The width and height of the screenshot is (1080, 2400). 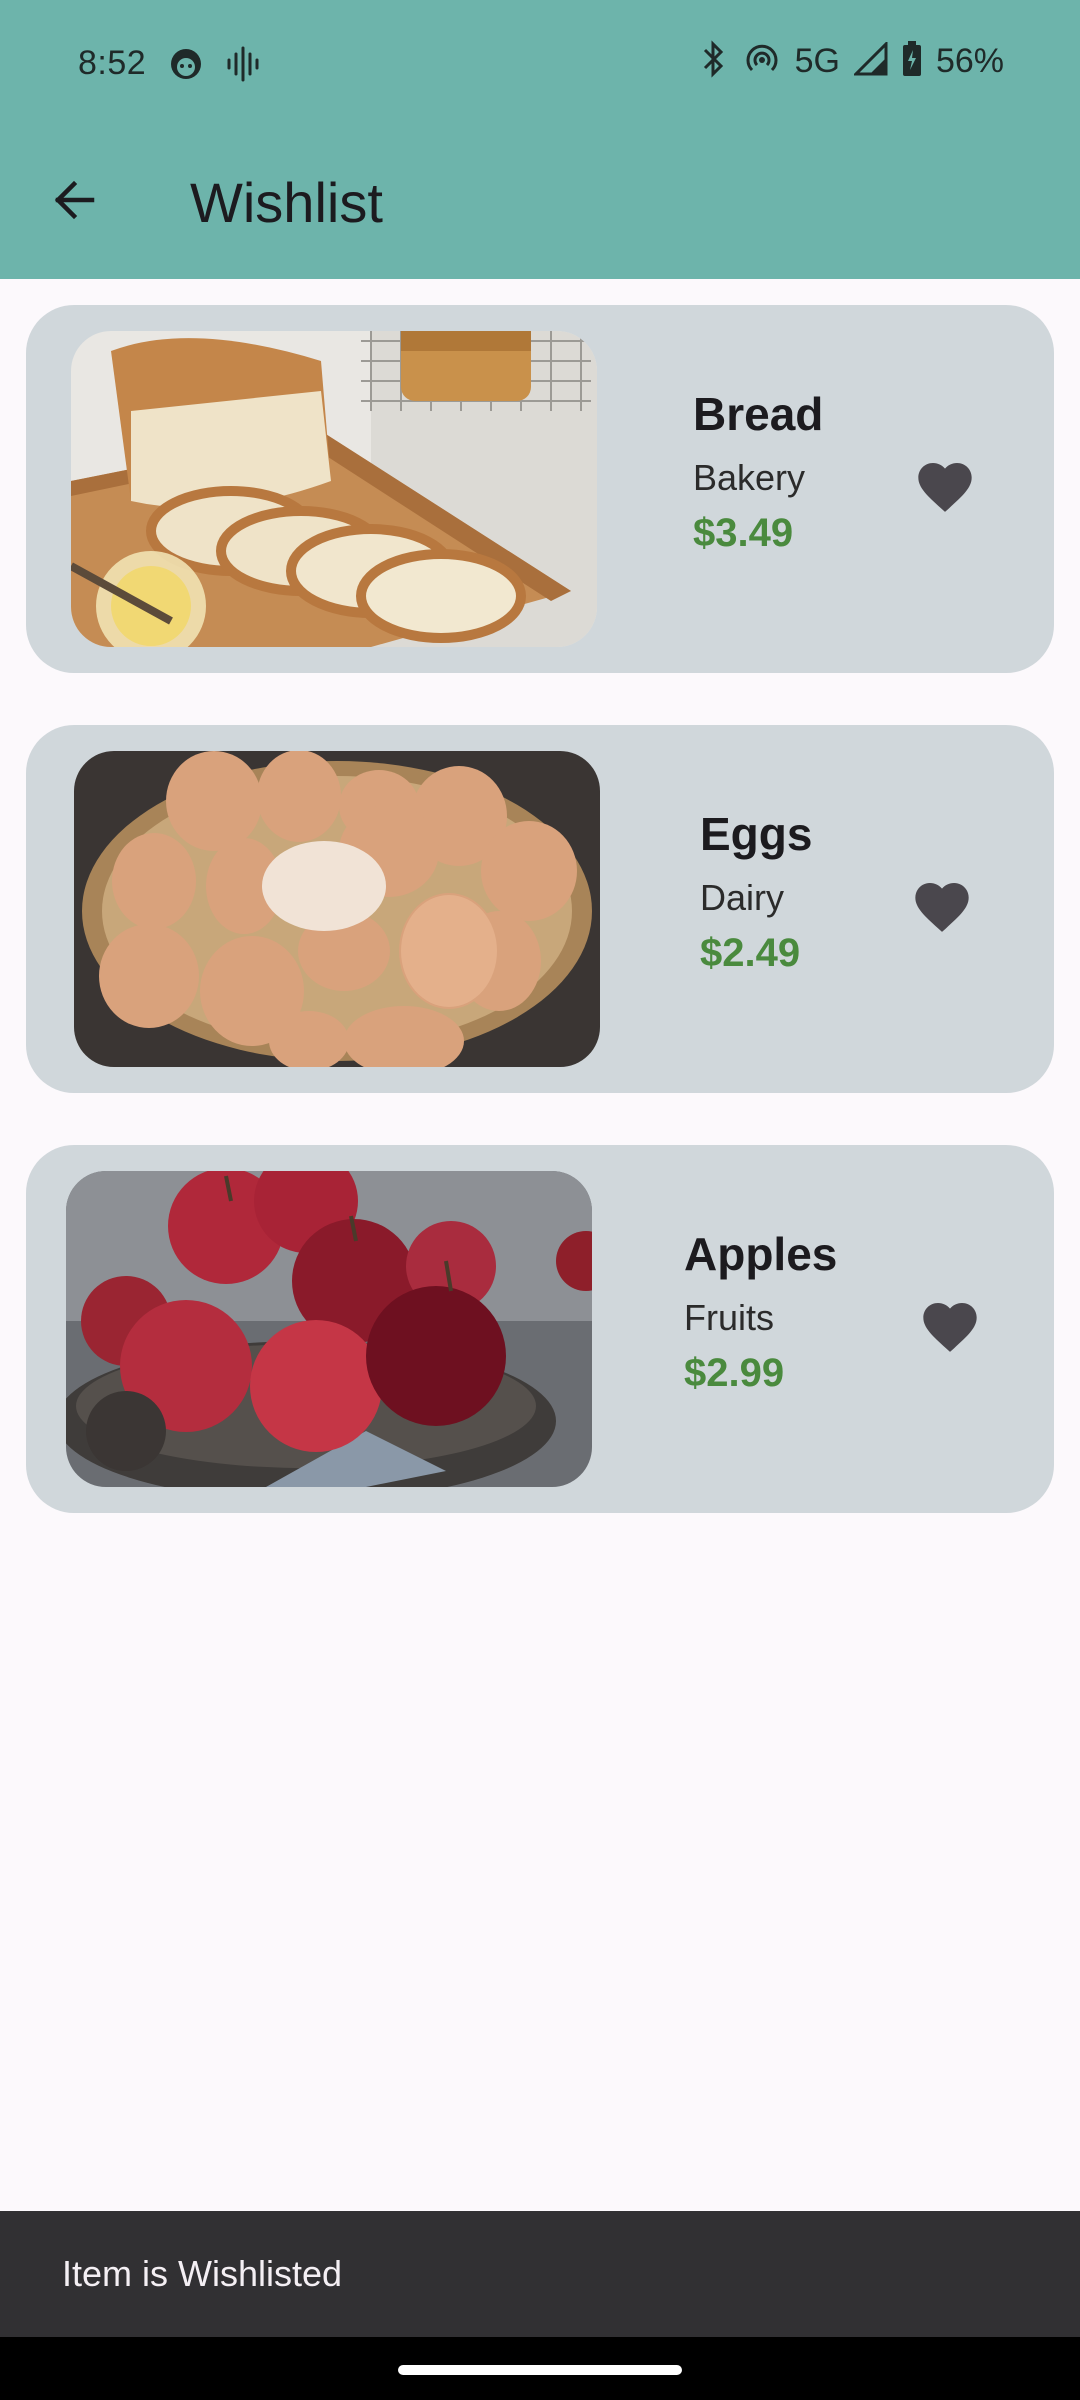 I want to click on wishlist-card-apples: Apples Fruits $2.99, so click(x=540, y=1329).